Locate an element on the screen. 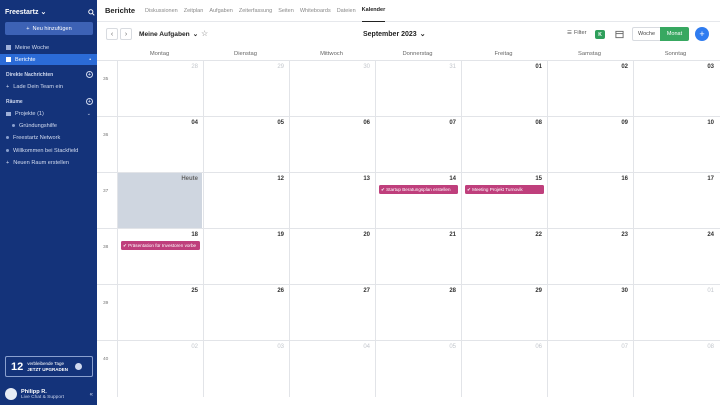  day-cell: 18 ✔ Präsentation für Investoren vorbe is located at coordinates (159, 257).